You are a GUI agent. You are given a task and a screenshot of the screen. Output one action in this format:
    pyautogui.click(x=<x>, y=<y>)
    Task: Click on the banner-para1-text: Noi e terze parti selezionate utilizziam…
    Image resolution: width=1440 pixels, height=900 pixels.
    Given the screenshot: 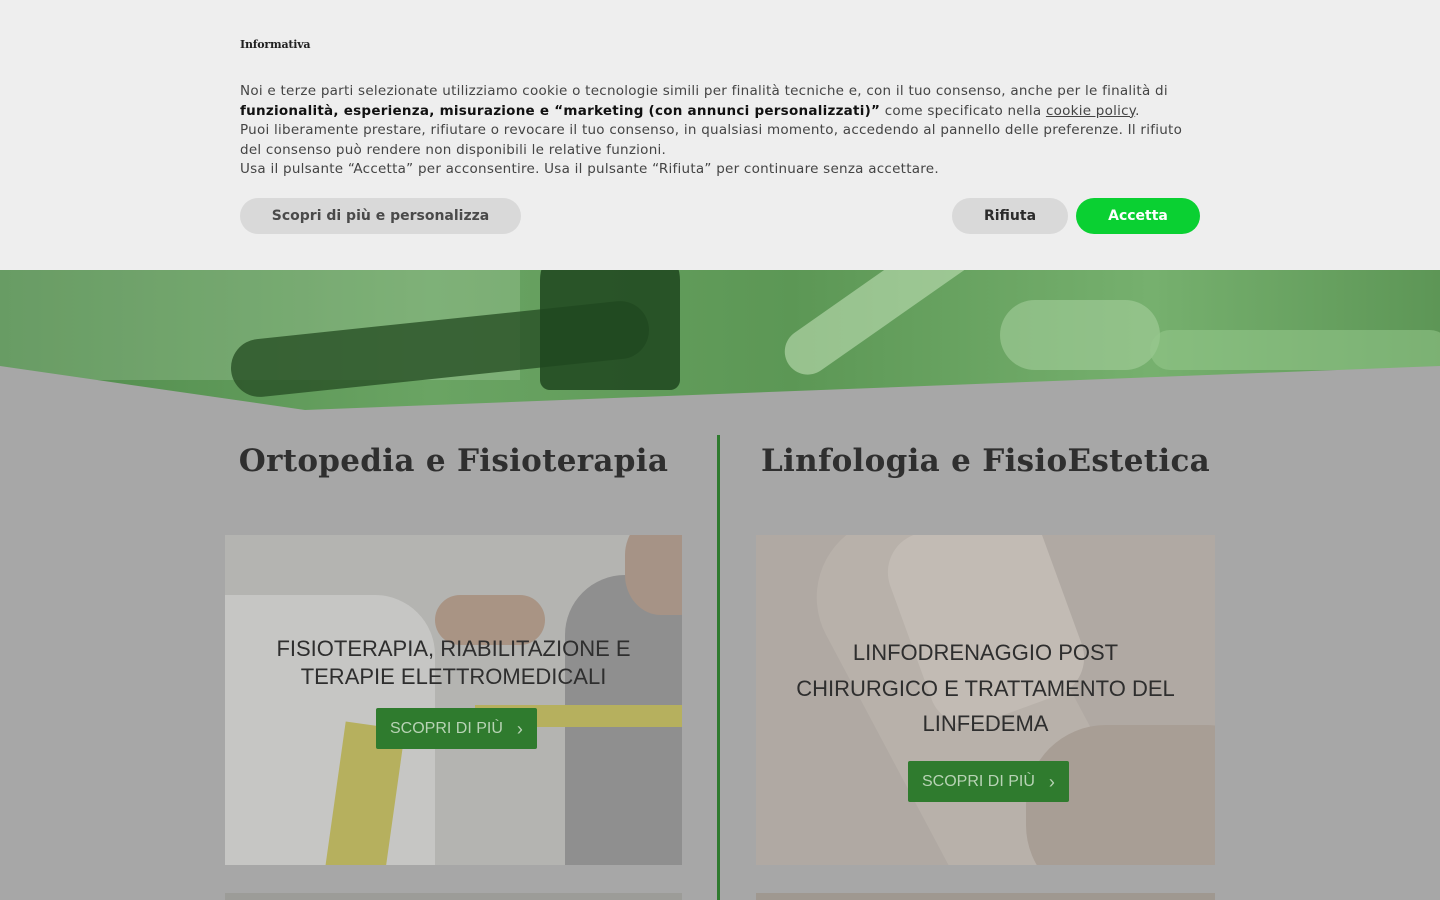 What is the action you would take?
    pyautogui.click(x=704, y=91)
    